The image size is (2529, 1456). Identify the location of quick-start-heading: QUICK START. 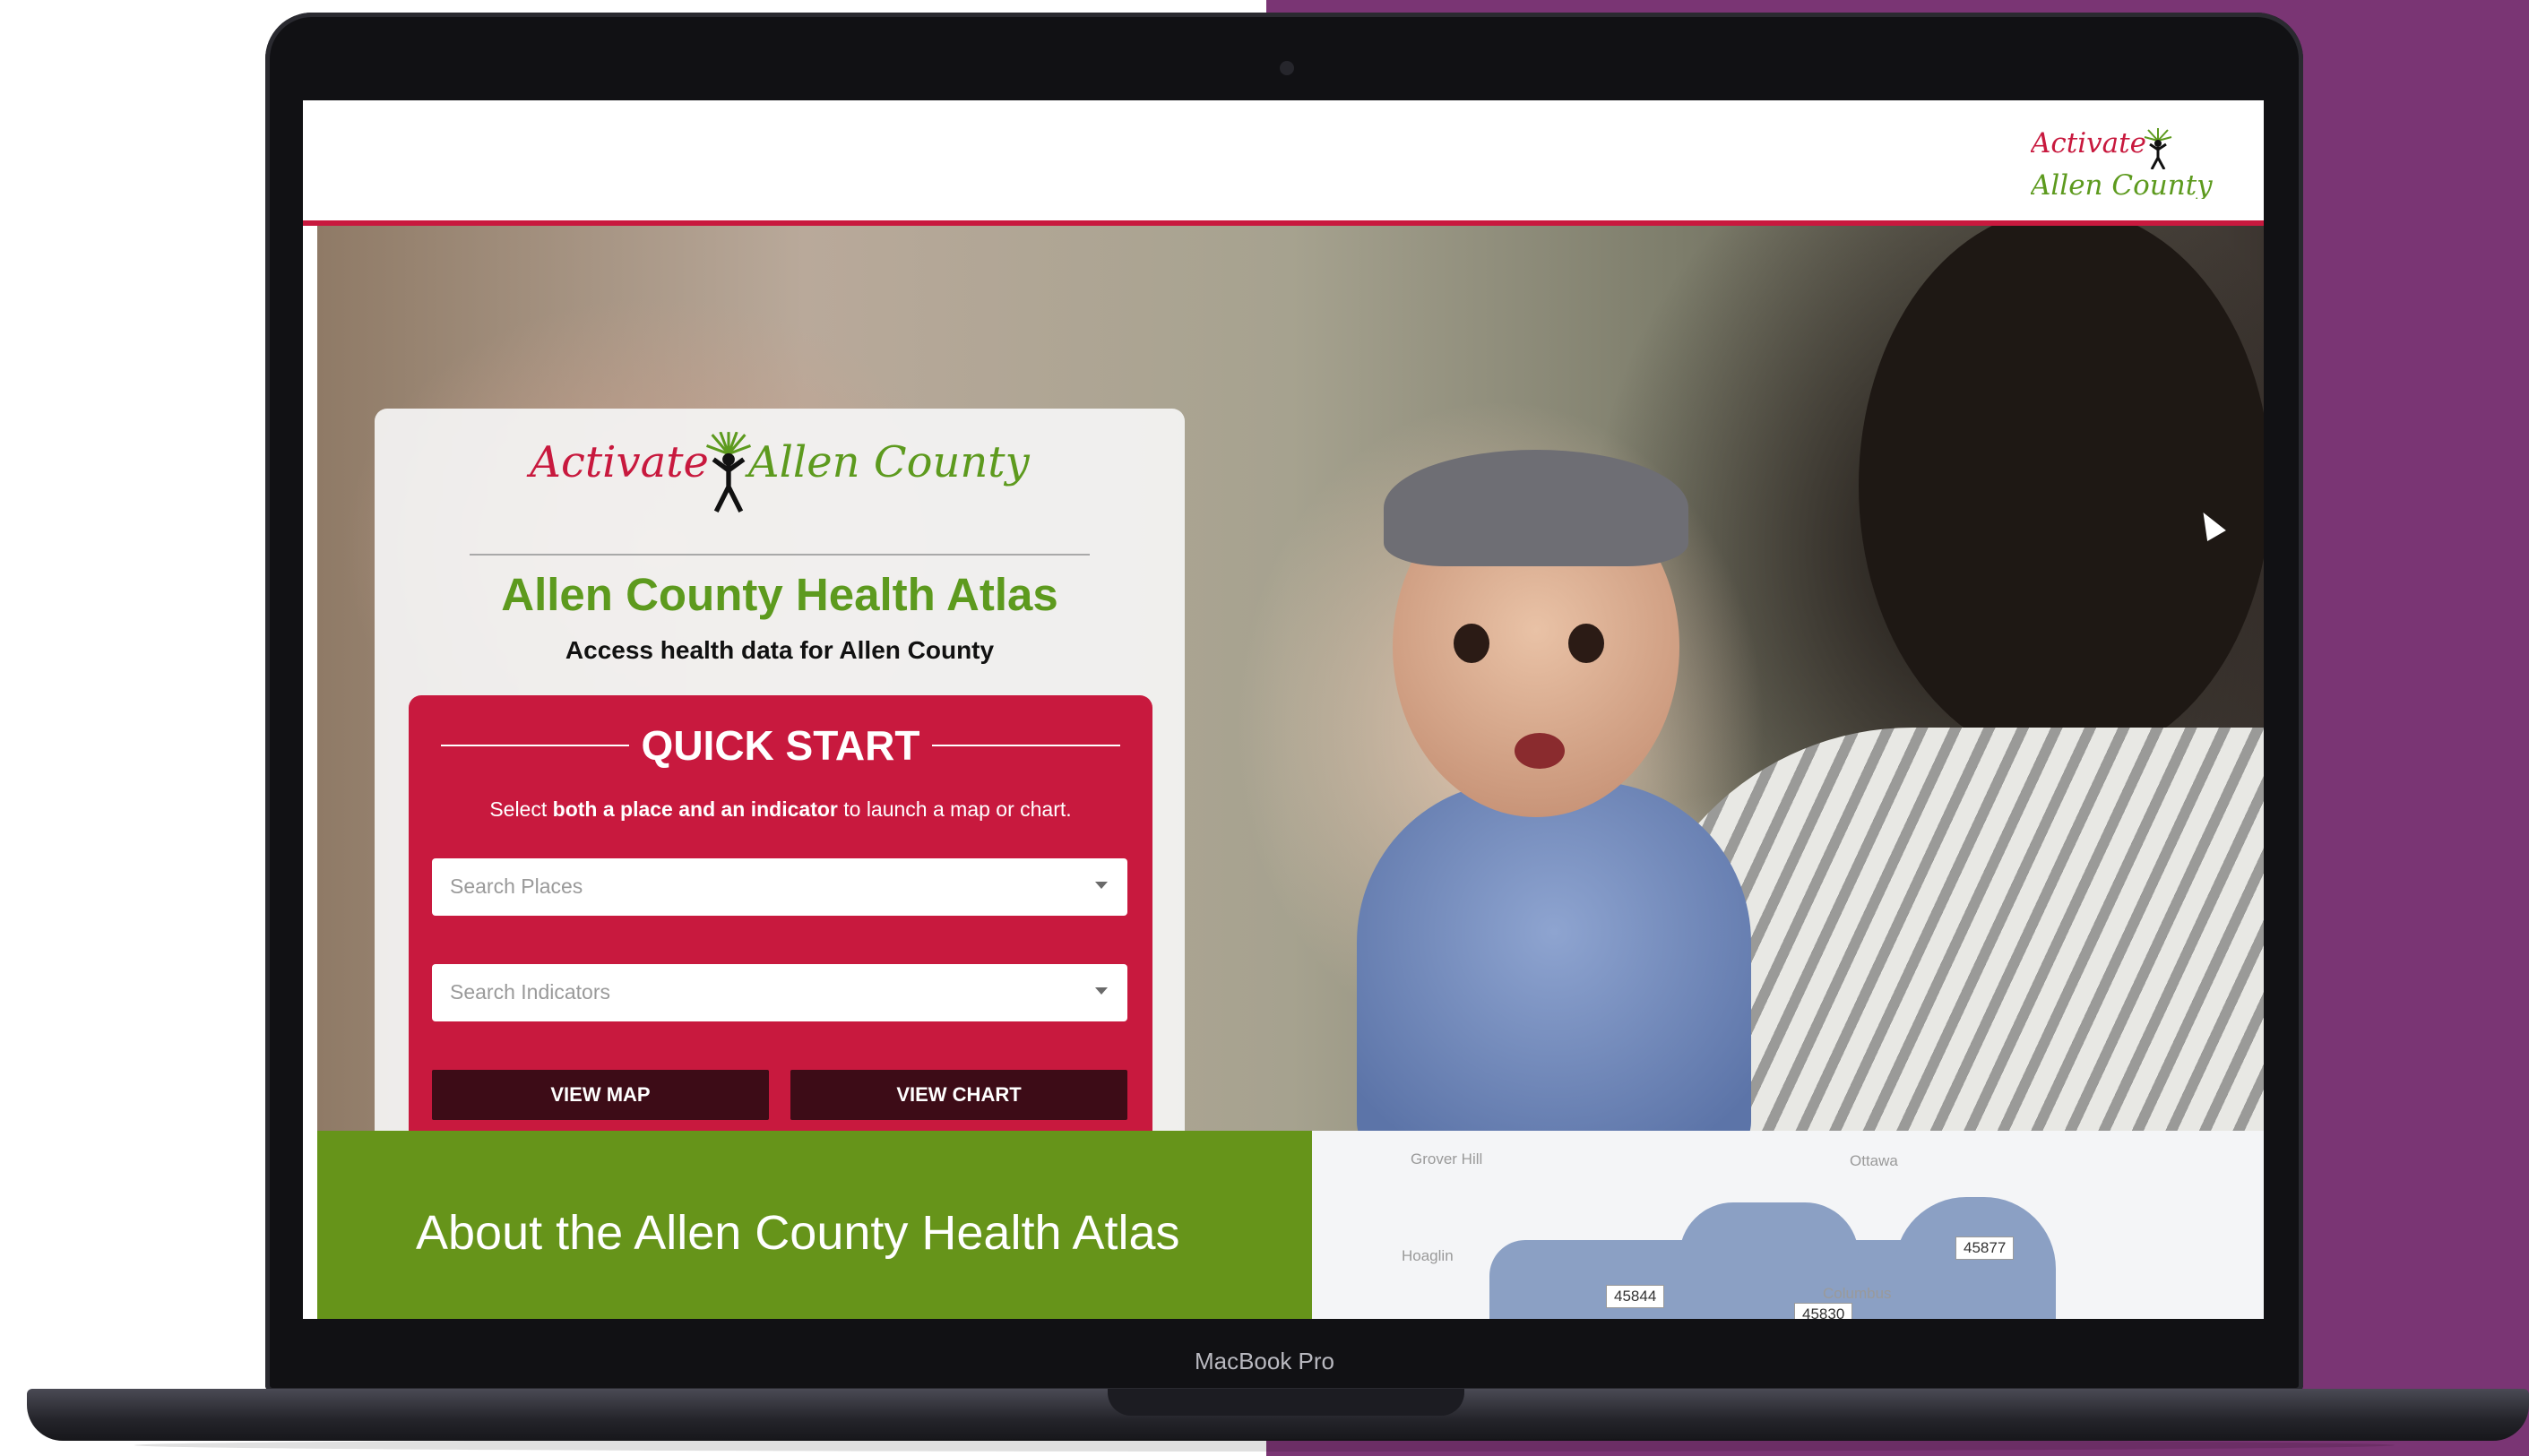
(780, 745).